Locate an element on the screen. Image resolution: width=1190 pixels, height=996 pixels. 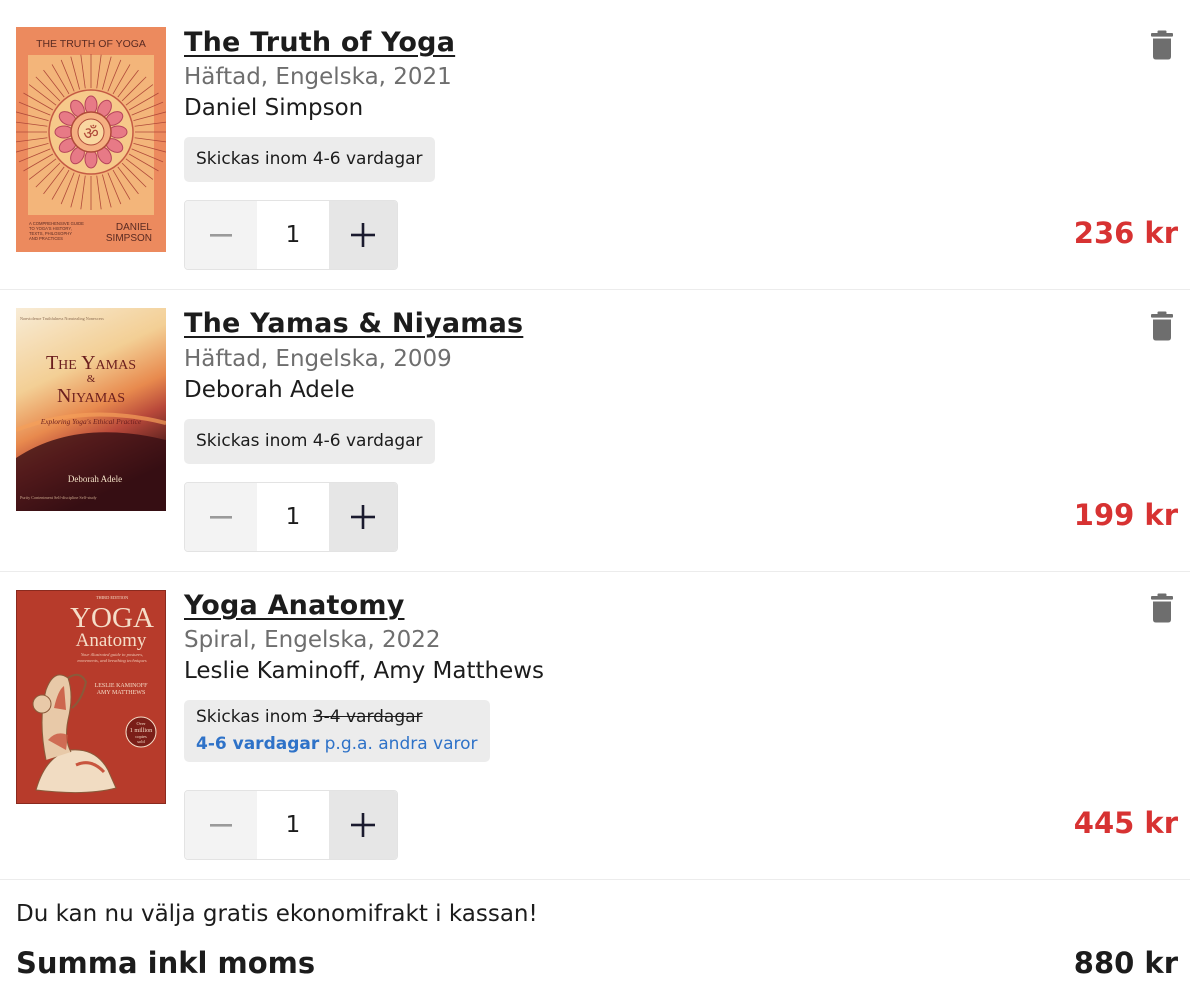
cover-title: THE TRUTH OF YOGA is located at coordinates (91, 44).